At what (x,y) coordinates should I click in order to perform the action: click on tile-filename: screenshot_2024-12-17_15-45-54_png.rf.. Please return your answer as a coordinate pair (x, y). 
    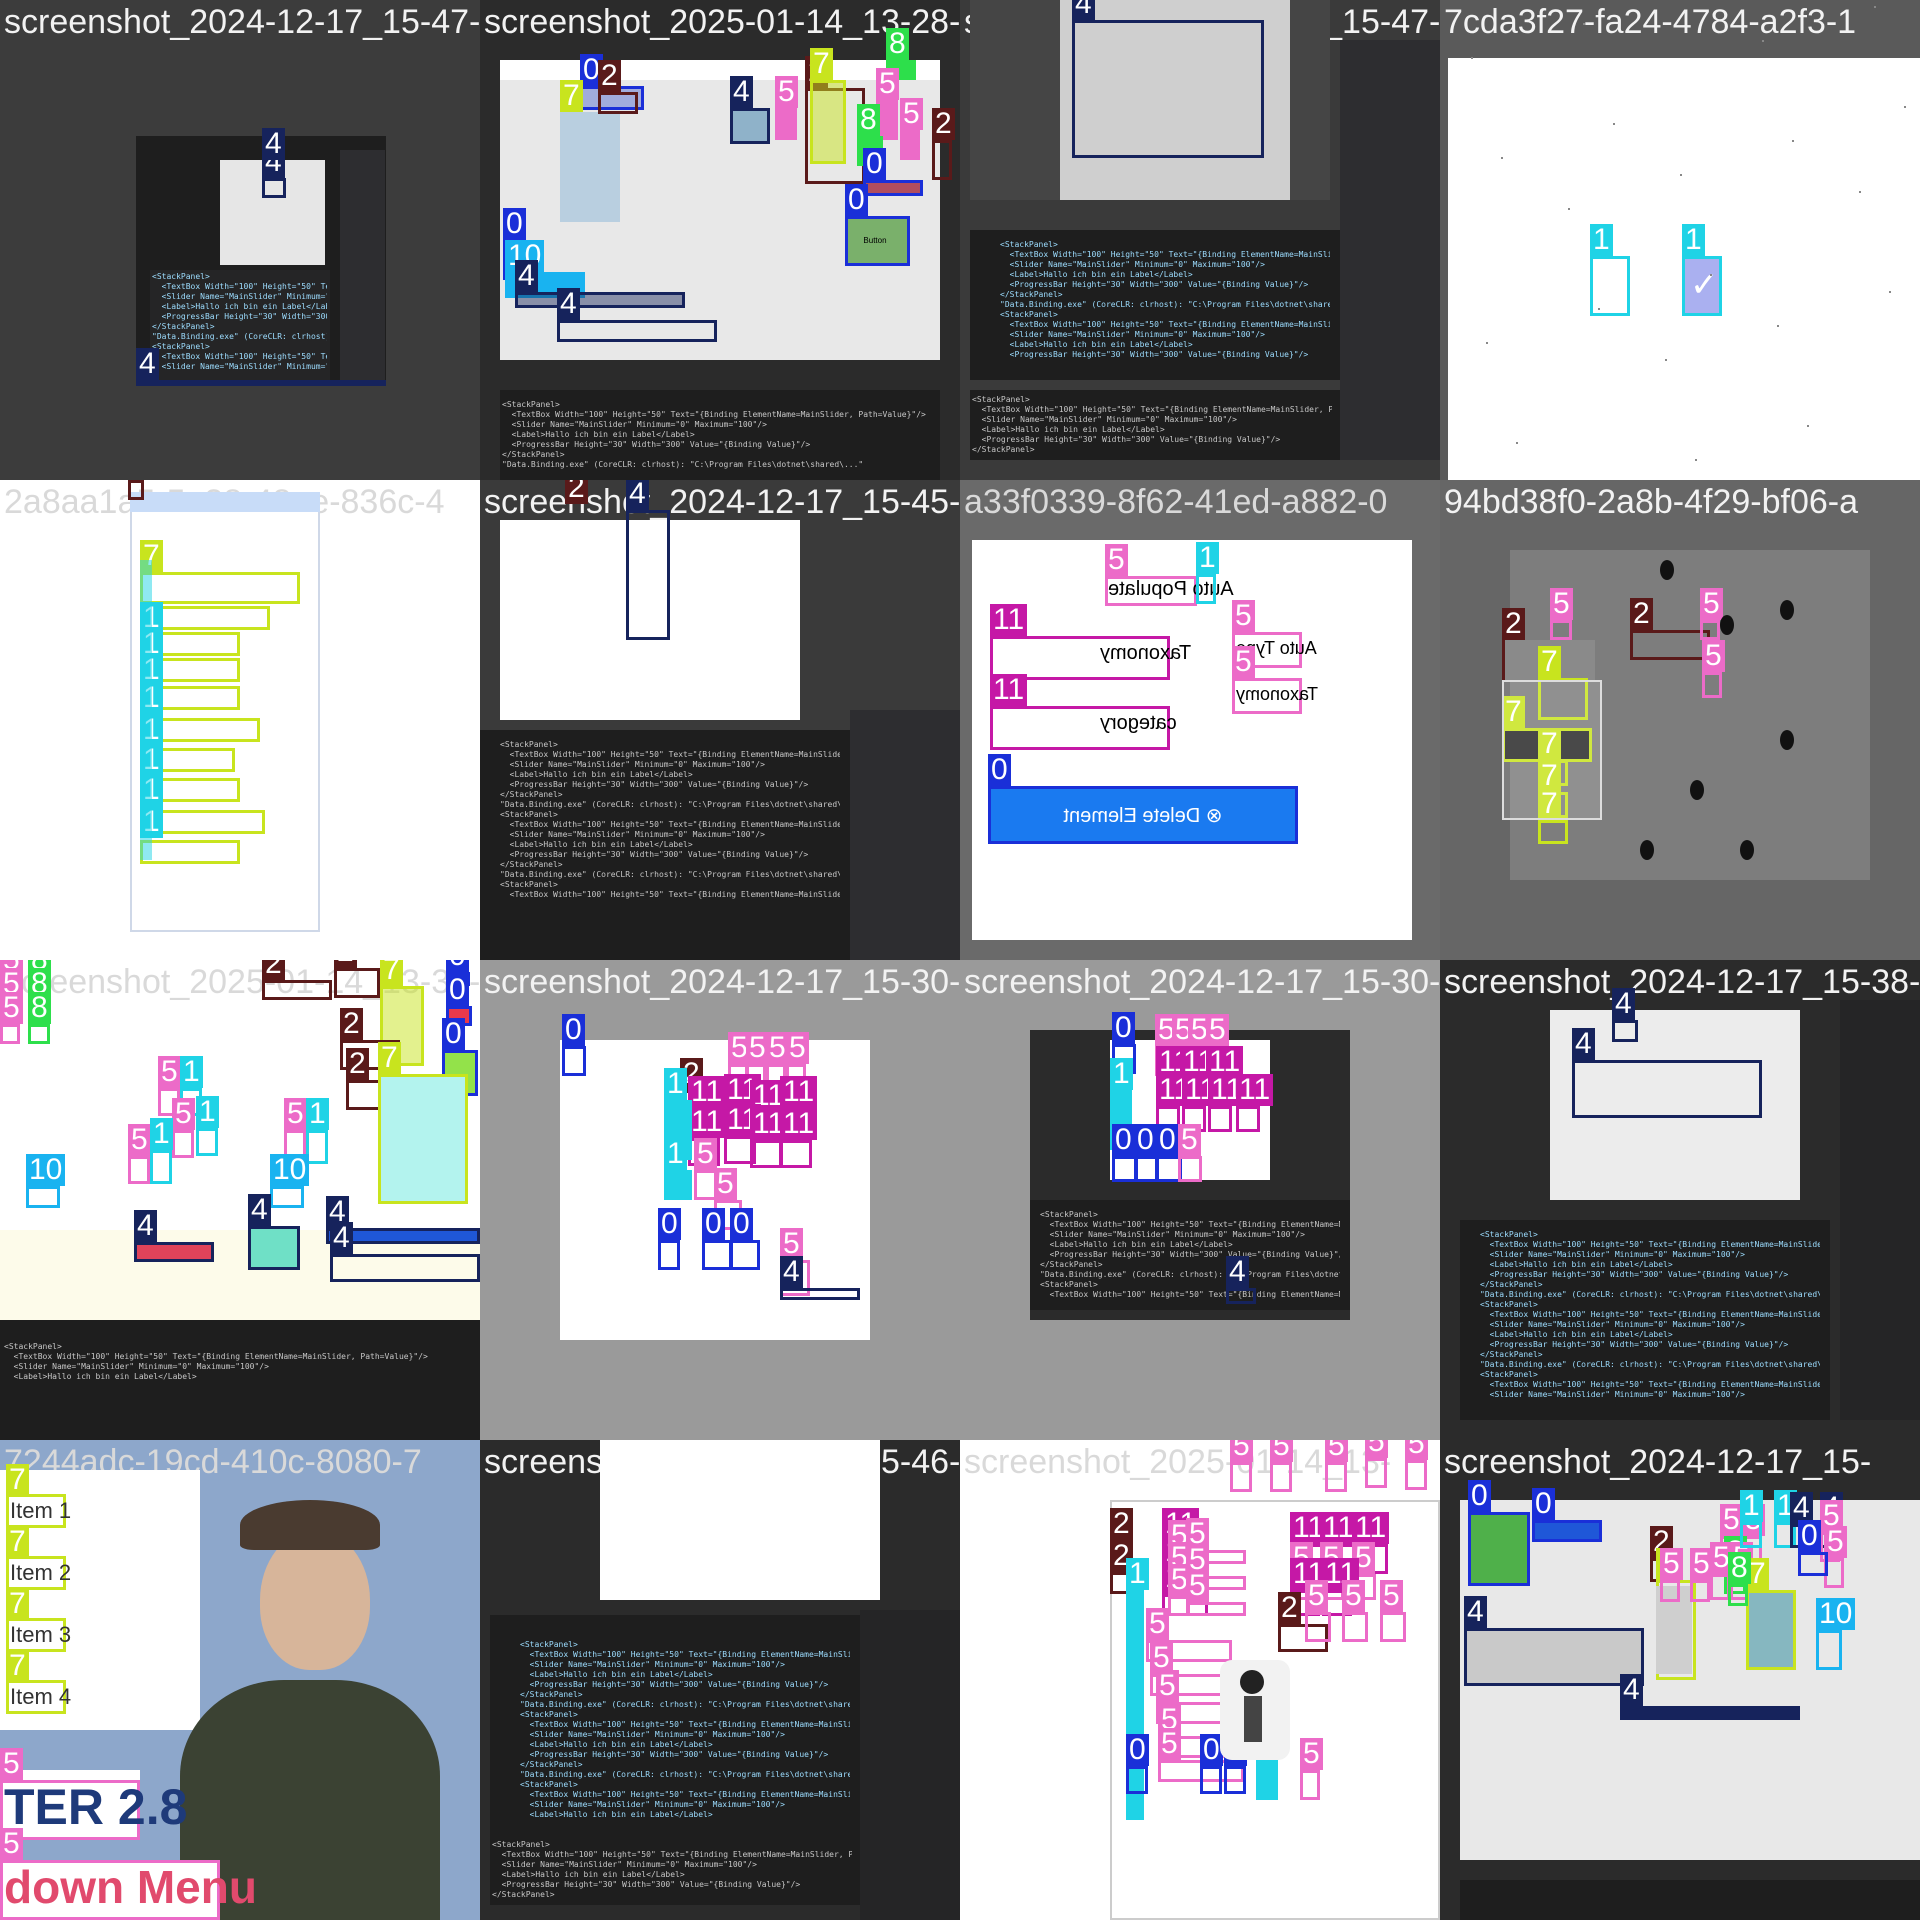
    Looking at the image, I should click on (722, 502).